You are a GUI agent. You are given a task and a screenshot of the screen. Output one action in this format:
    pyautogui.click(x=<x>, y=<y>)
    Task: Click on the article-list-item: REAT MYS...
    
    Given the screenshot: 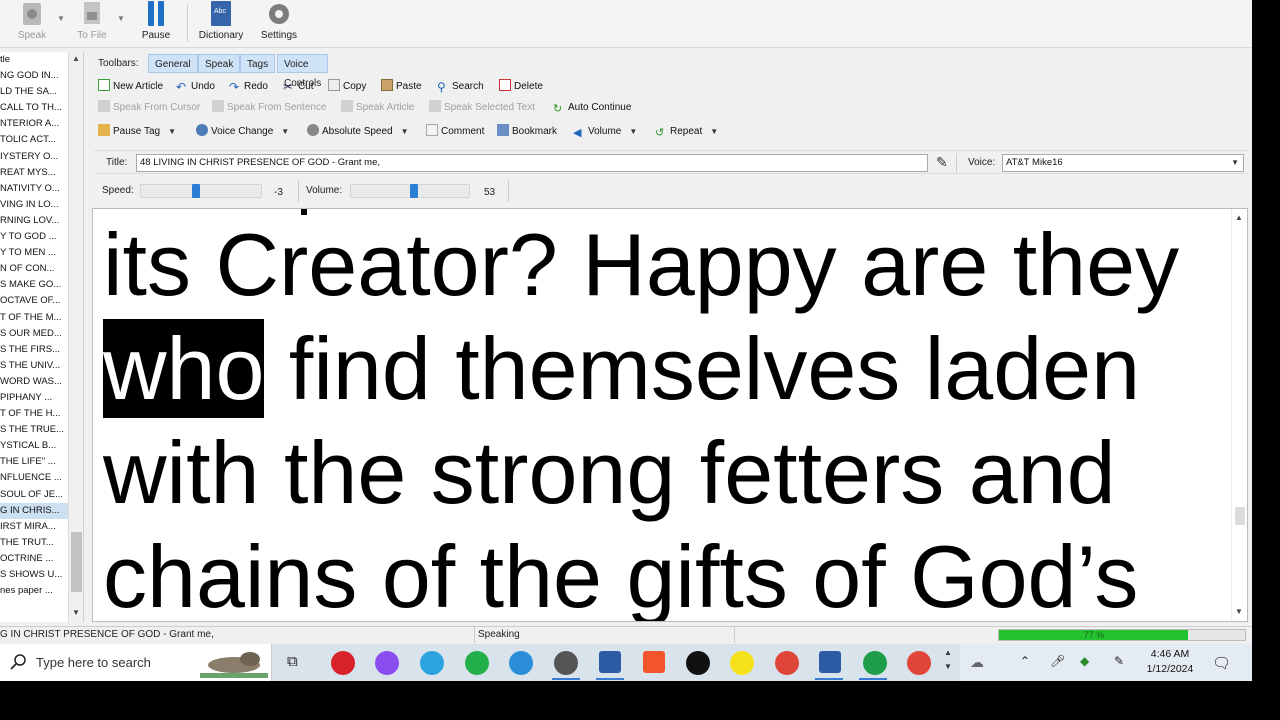 What is the action you would take?
    pyautogui.click(x=34, y=173)
    